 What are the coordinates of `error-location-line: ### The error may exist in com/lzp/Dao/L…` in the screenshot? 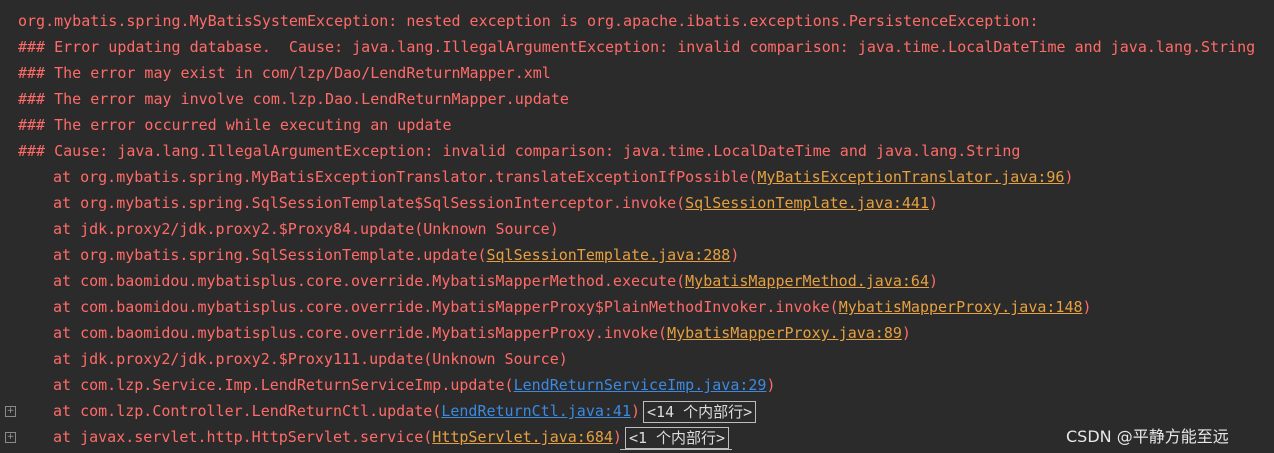 It's located at (284, 73).